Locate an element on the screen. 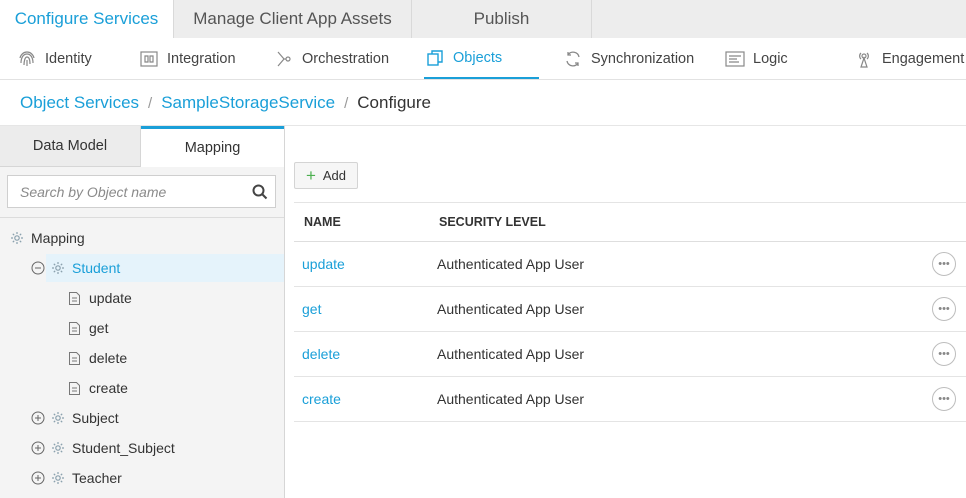 Image resolution: width=966 pixels, height=498 pixels. add-button: + Add is located at coordinates (326, 175).